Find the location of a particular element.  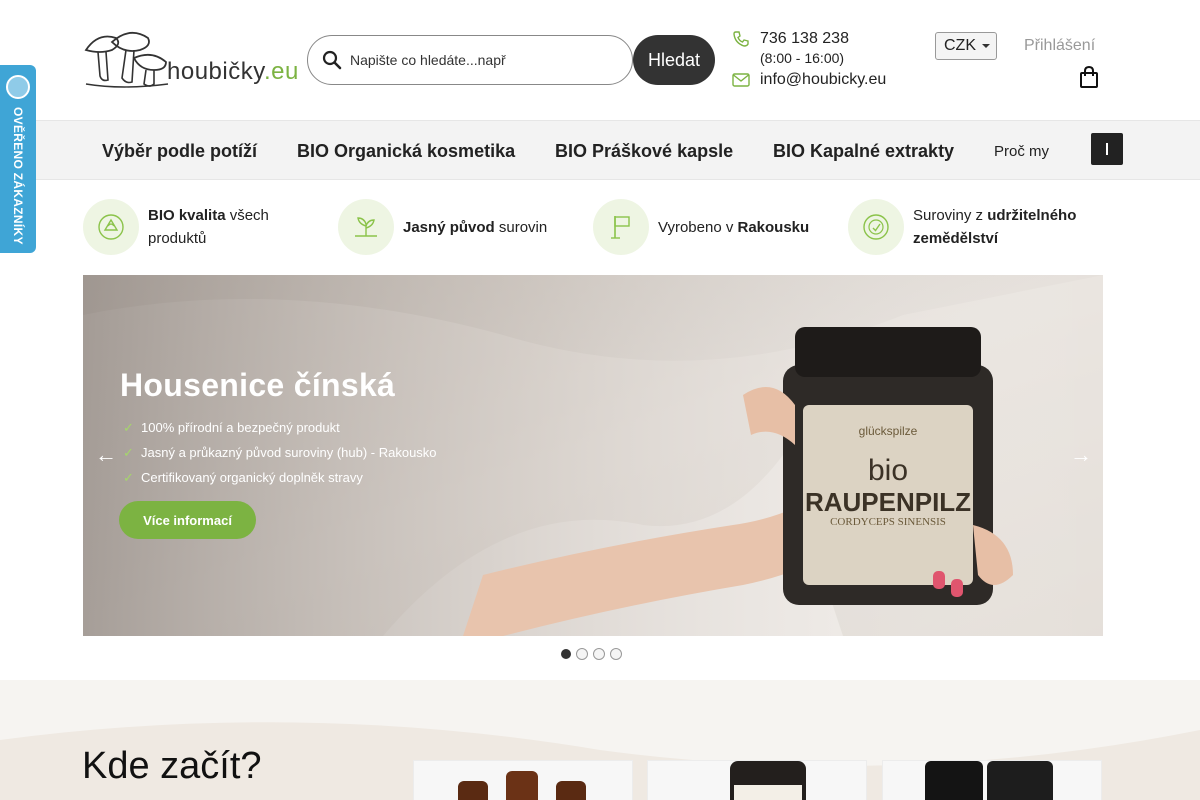

site-logo: houbičky.eu is located at coordinates (190, 59).